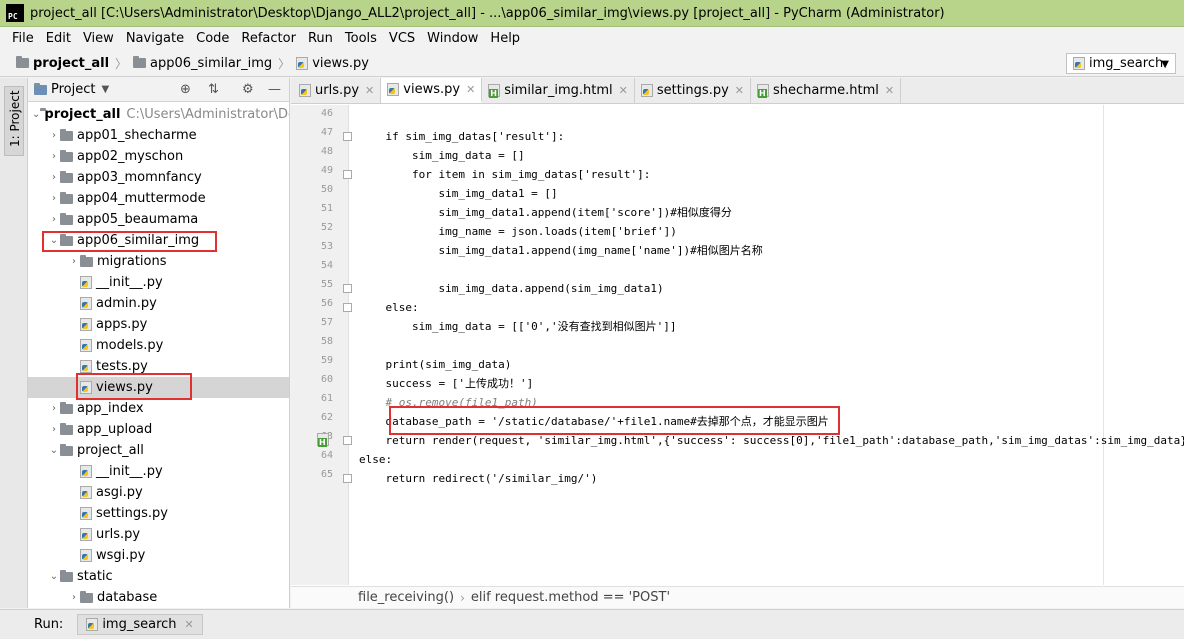 The width and height of the screenshot is (1184, 639). Describe the element at coordinates (320, 38) in the screenshot. I see `menu-run: Run` at that location.